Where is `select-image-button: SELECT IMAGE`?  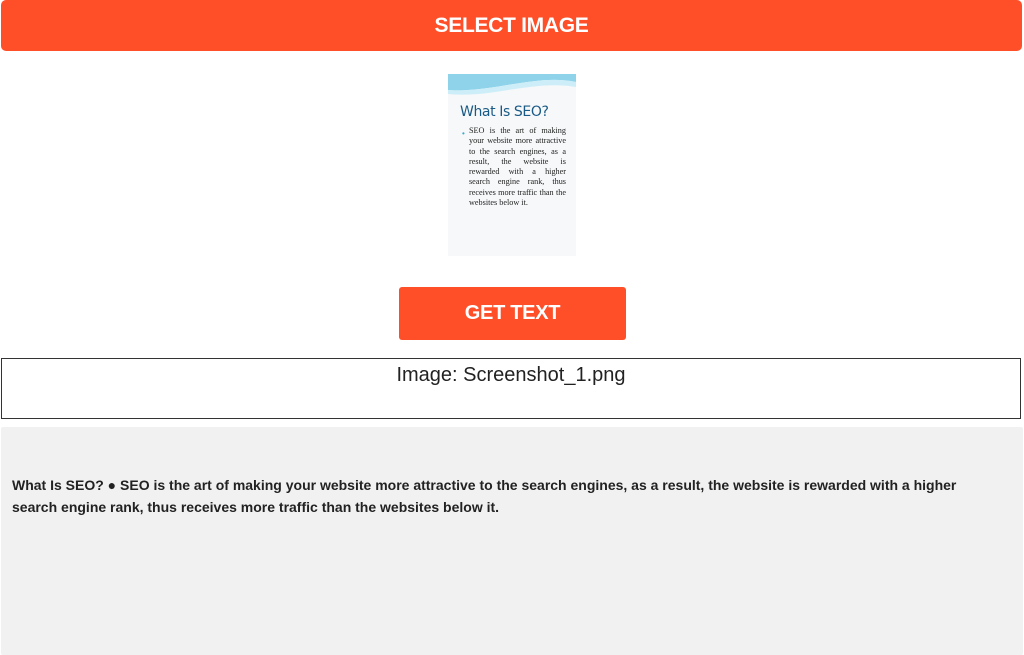 select-image-button: SELECT IMAGE is located at coordinates (511, 25).